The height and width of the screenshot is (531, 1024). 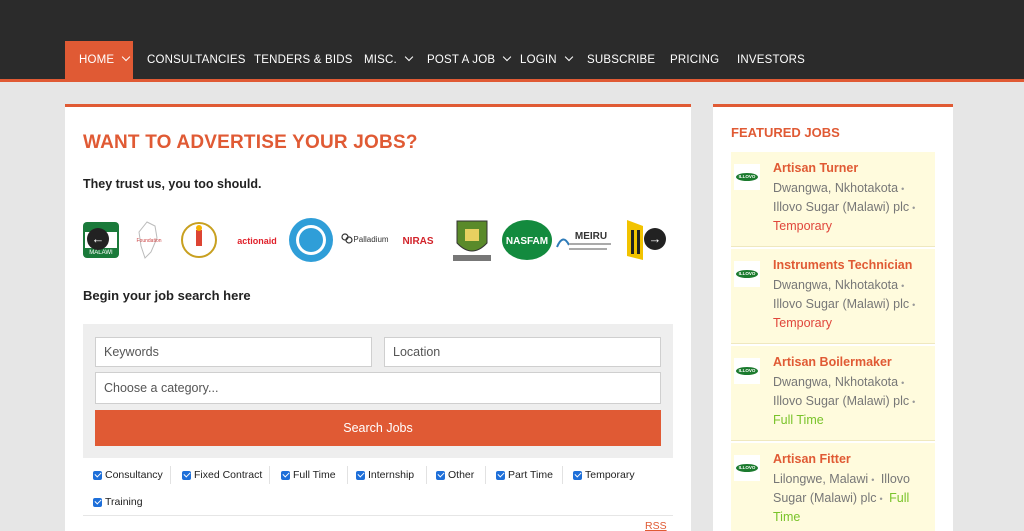 I want to click on nav-label: MISC., so click(x=380, y=60).